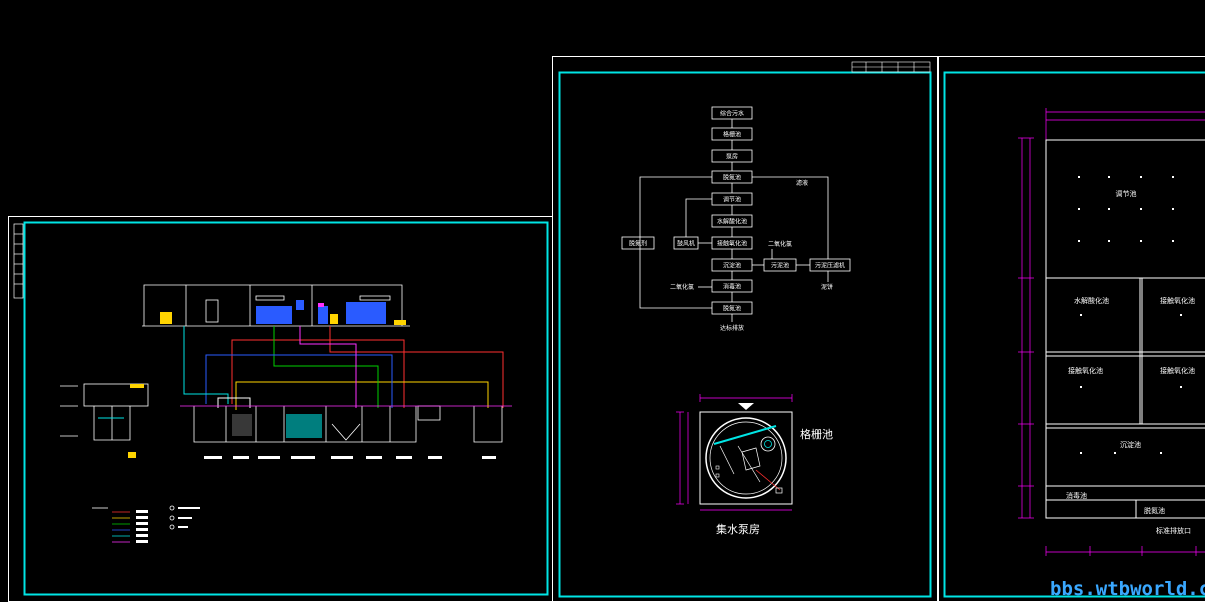 This screenshot has width=1205, height=602. Describe the element at coordinates (346, 424) in the screenshot. I see `tank-row` at that location.